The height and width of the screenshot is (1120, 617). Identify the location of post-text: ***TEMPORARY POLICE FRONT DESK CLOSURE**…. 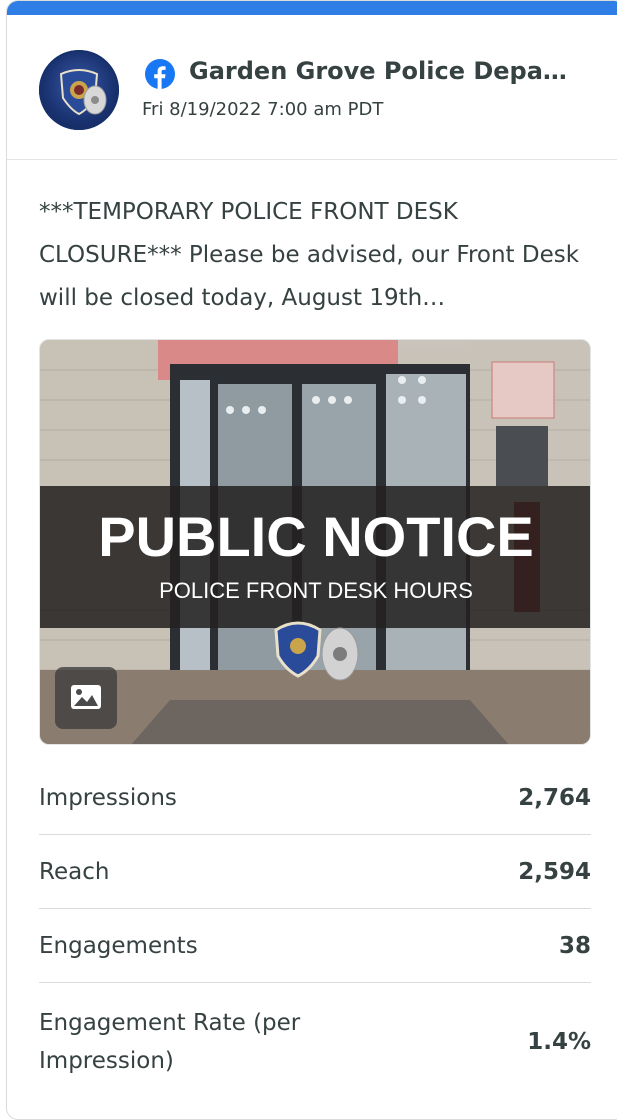
(309, 255).